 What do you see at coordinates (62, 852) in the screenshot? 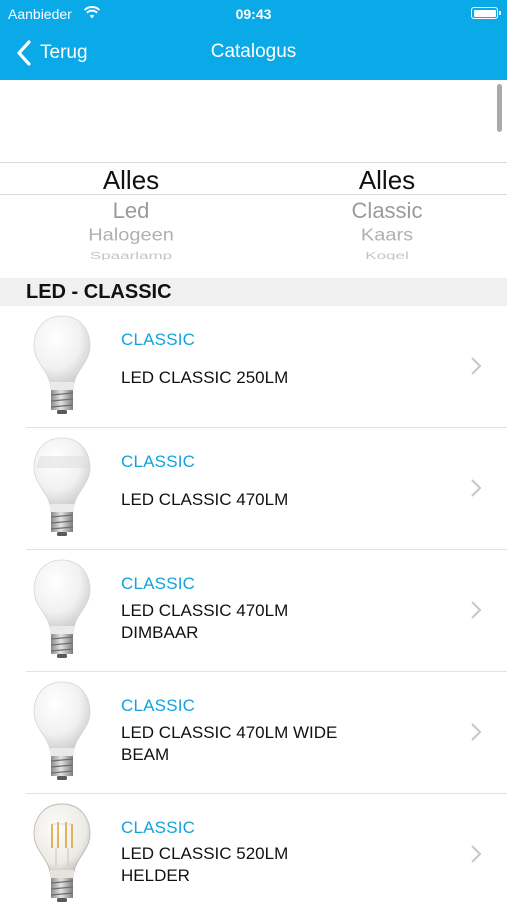
I see `bulb-clear-filament-icon` at bounding box center [62, 852].